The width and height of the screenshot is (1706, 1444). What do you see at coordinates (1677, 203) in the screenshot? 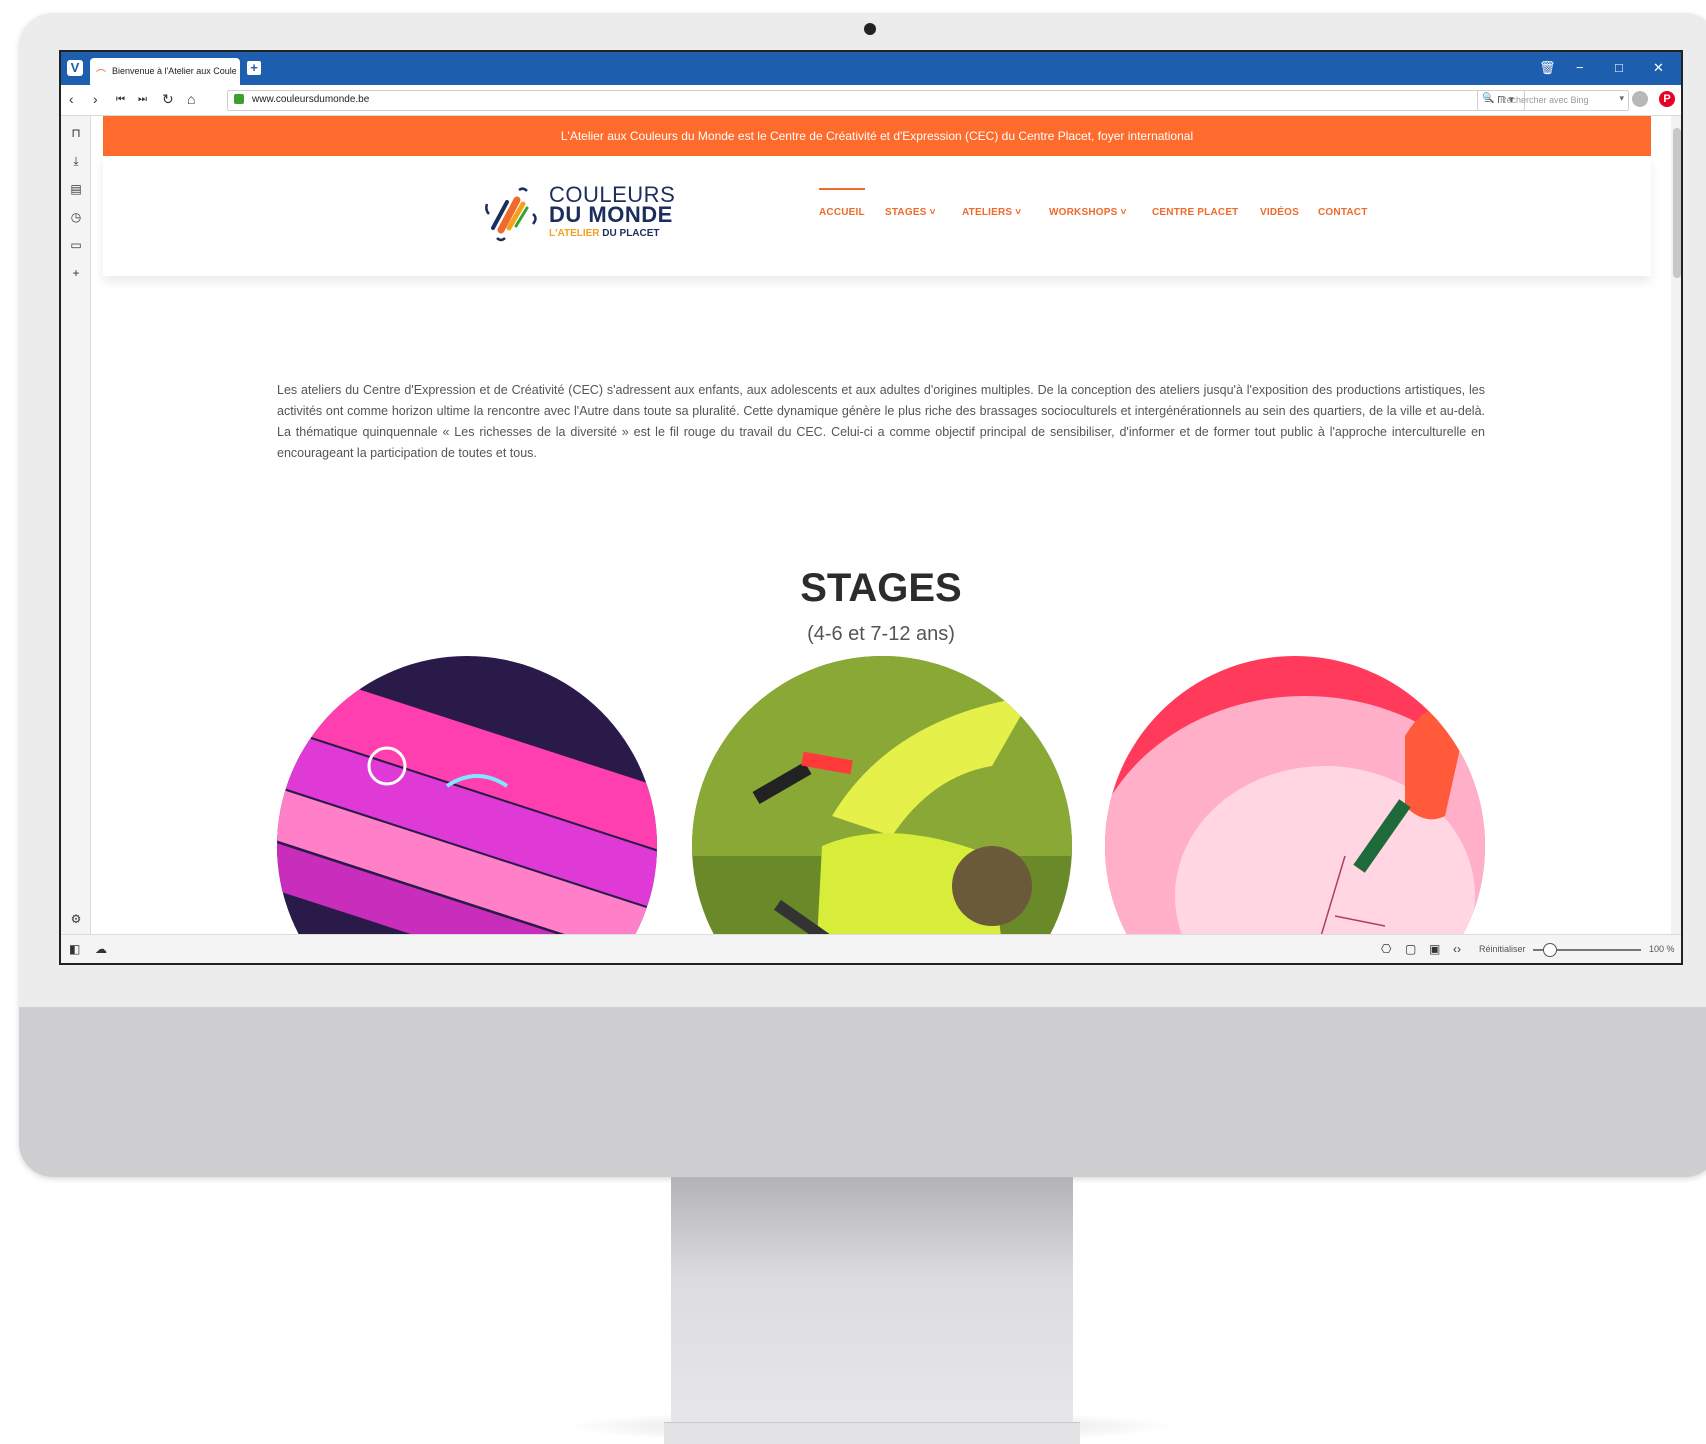
I see `scrollbar-thumb` at bounding box center [1677, 203].